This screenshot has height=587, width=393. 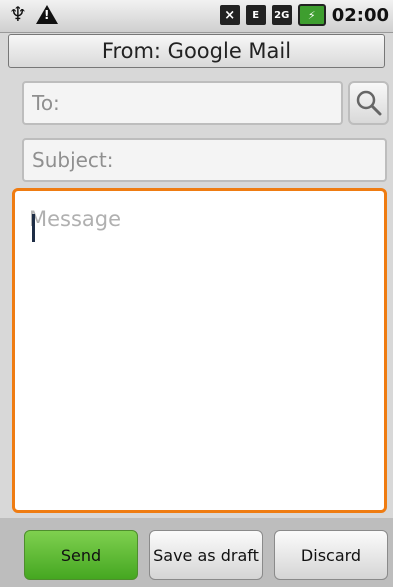 I want to click on send-button: Send, so click(x=81, y=555).